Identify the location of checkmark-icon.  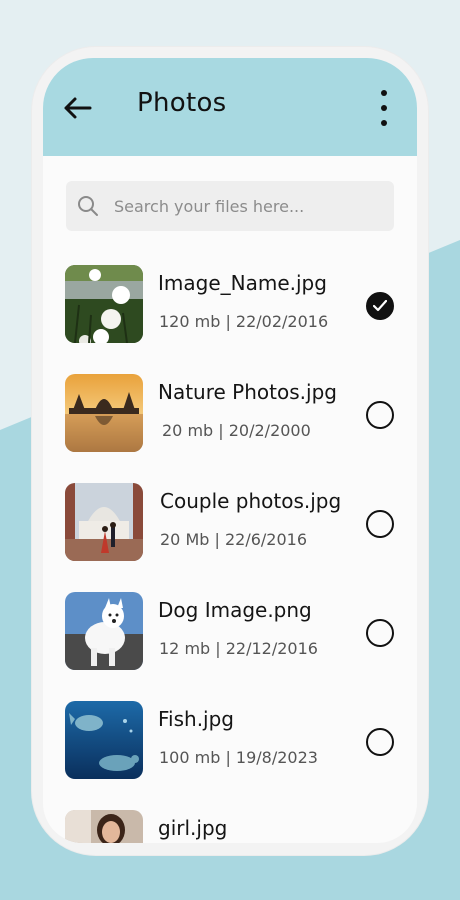
(380, 306).